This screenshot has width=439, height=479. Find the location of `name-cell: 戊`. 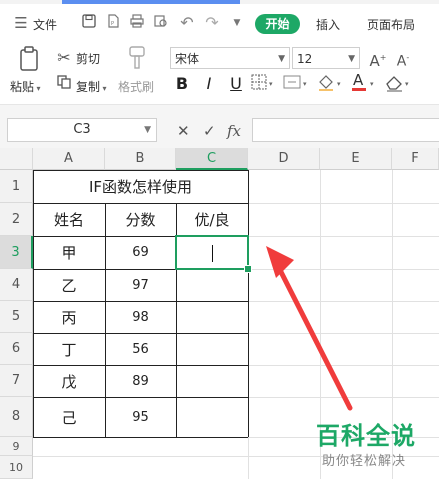

name-cell: 戊 is located at coordinates (69, 381).